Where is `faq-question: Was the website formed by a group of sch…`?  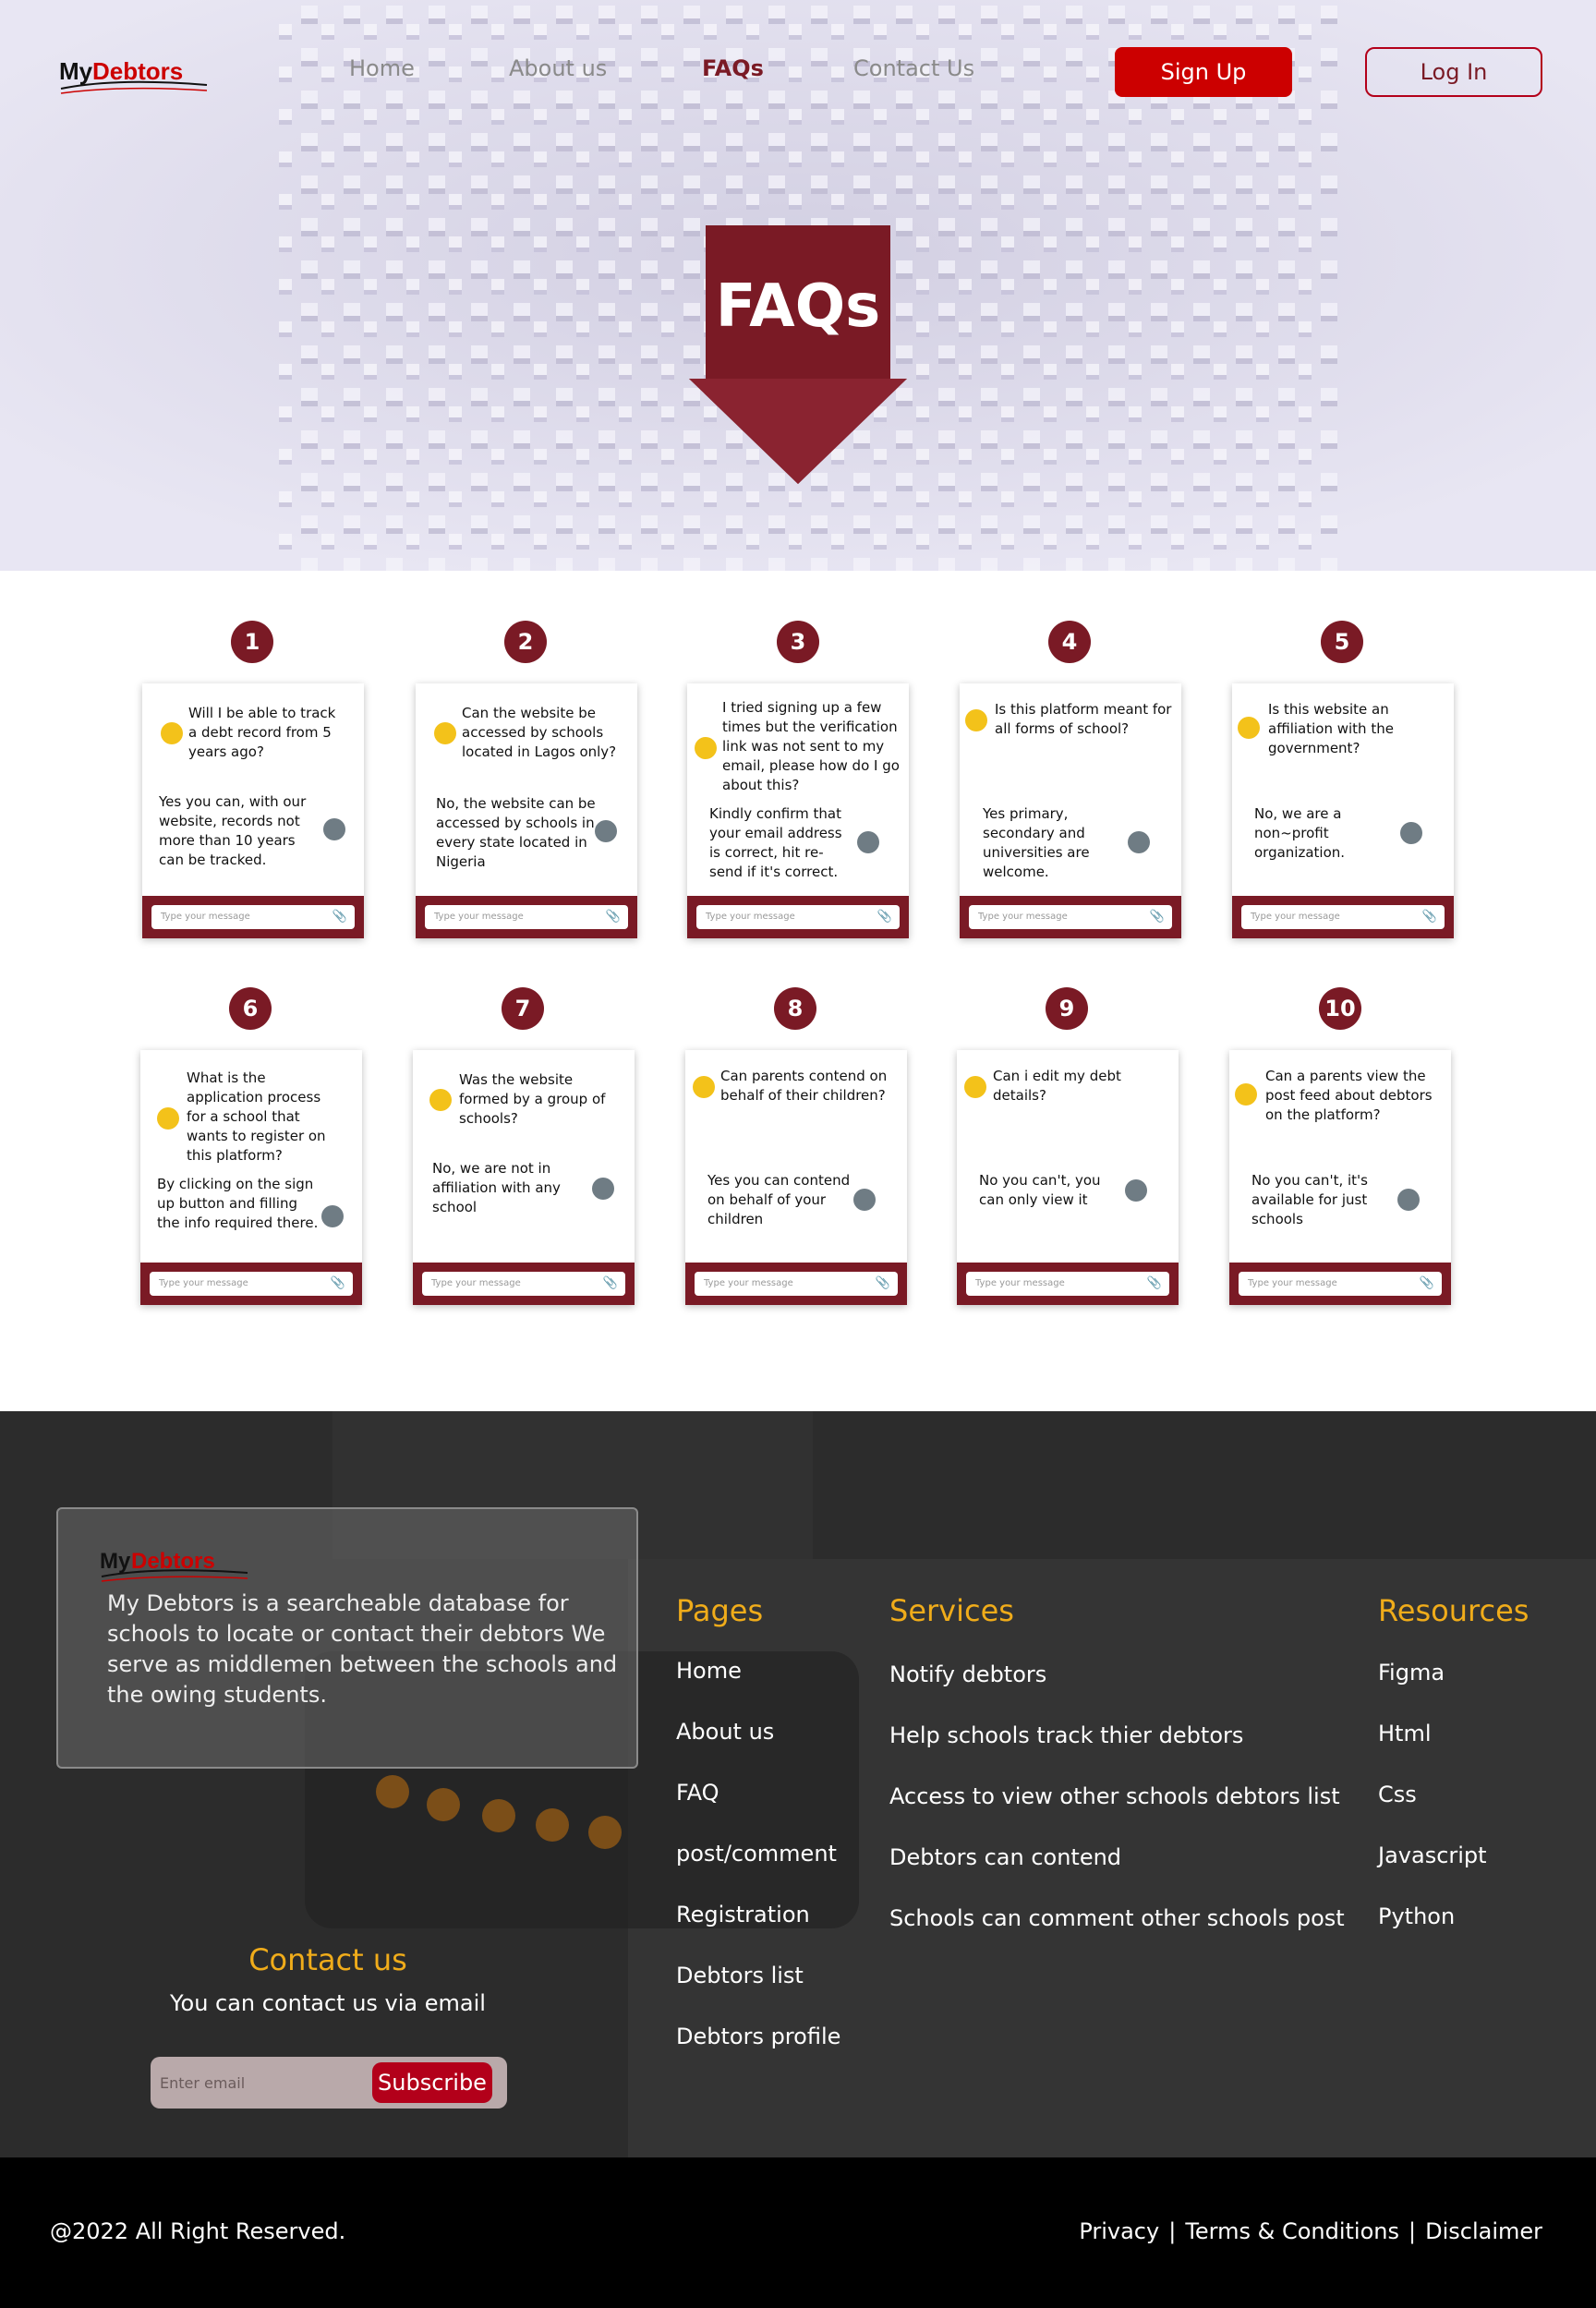 faq-question: Was the website formed by a group of sch… is located at coordinates (532, 1099).